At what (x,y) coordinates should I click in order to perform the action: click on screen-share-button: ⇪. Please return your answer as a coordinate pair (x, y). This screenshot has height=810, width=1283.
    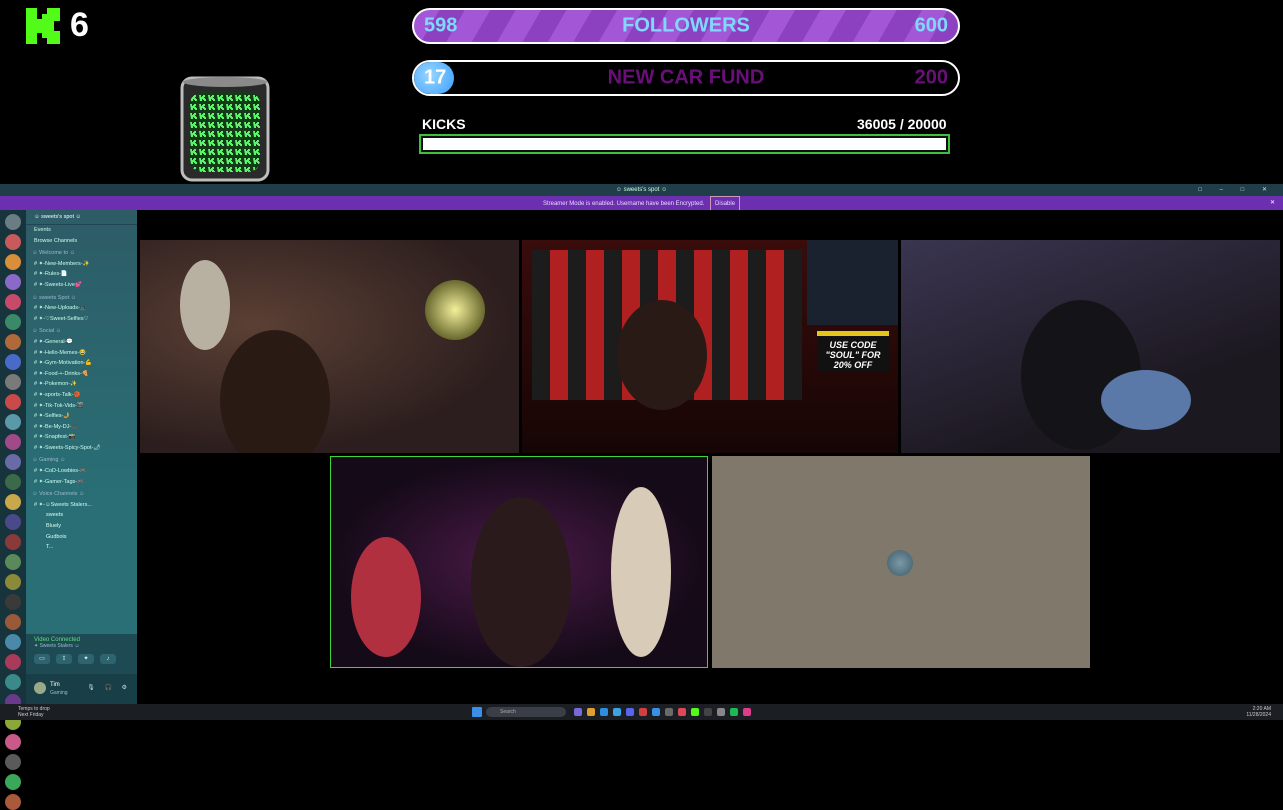
    Looking at the image, I should click on (64, 659).